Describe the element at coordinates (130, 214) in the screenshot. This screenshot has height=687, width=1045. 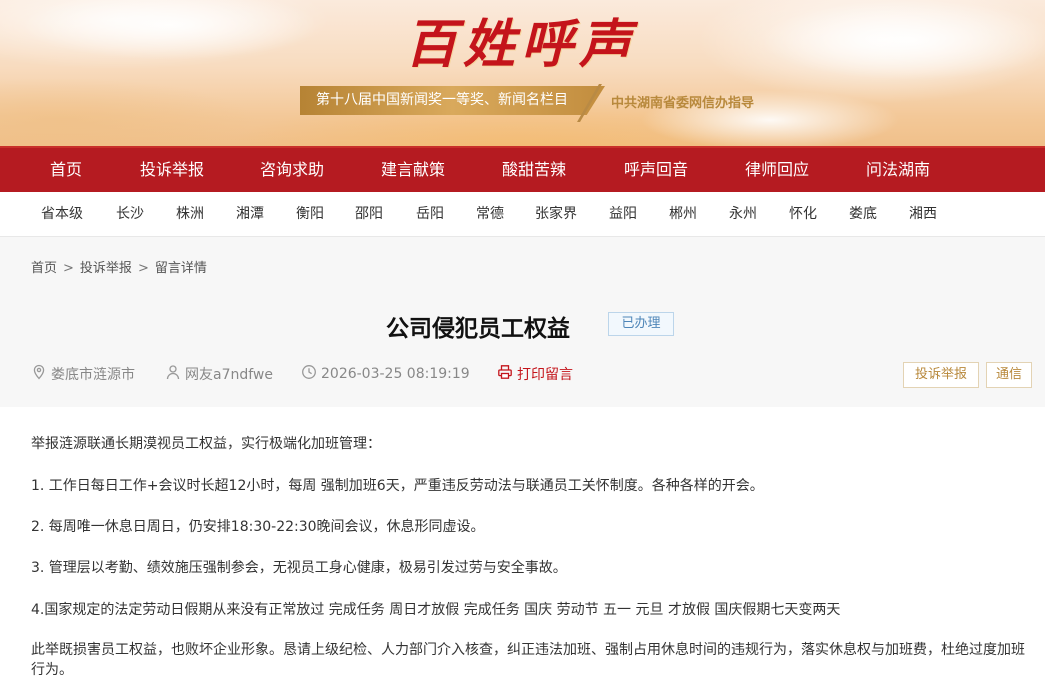
I see `region-changsha: 长沙` at that location.